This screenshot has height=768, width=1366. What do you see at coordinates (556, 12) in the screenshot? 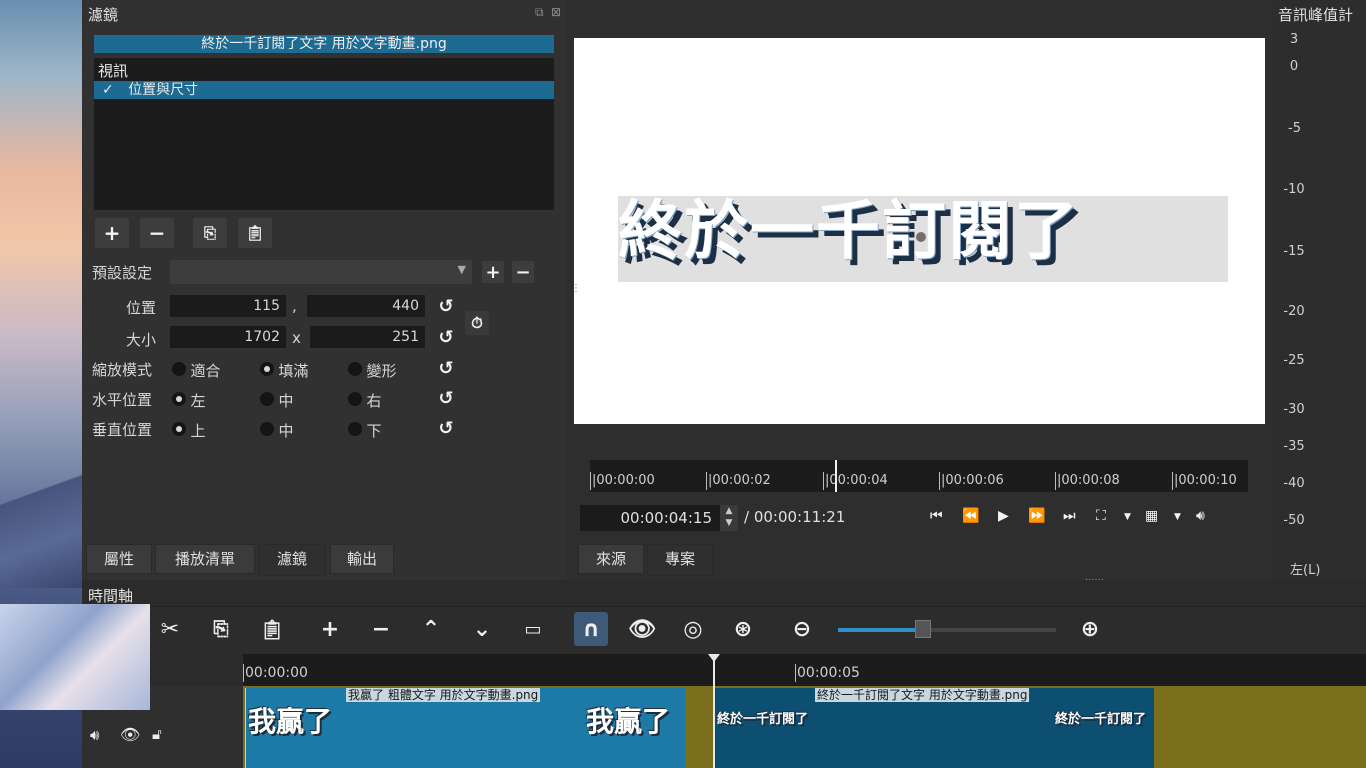
I see `panel-close-icon: ⊠` at bounding box center [556, 12].